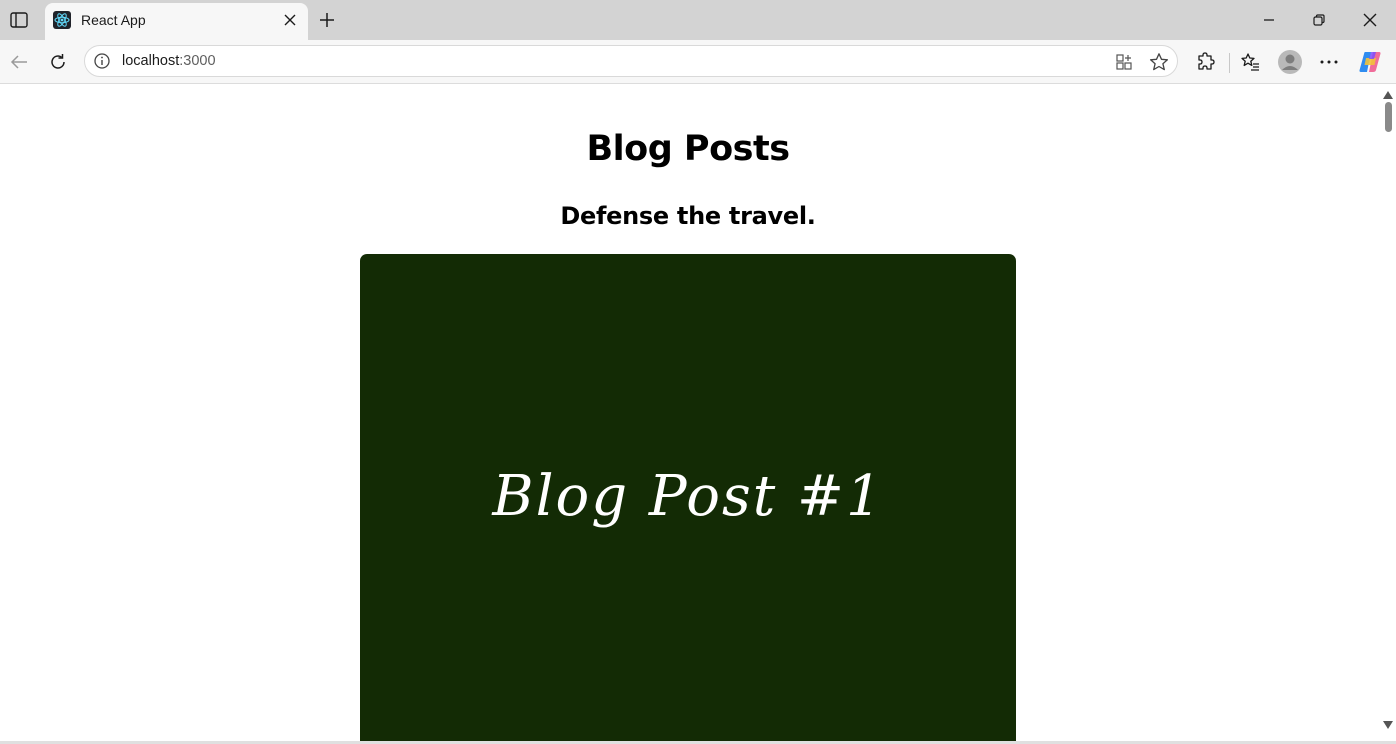 The width and height of the screenshot is (1396, 744). What do you see at coordinates (1159, 62) in the screenshot?
I see `favorite-star-icon` at bounding box center [1159, 62].